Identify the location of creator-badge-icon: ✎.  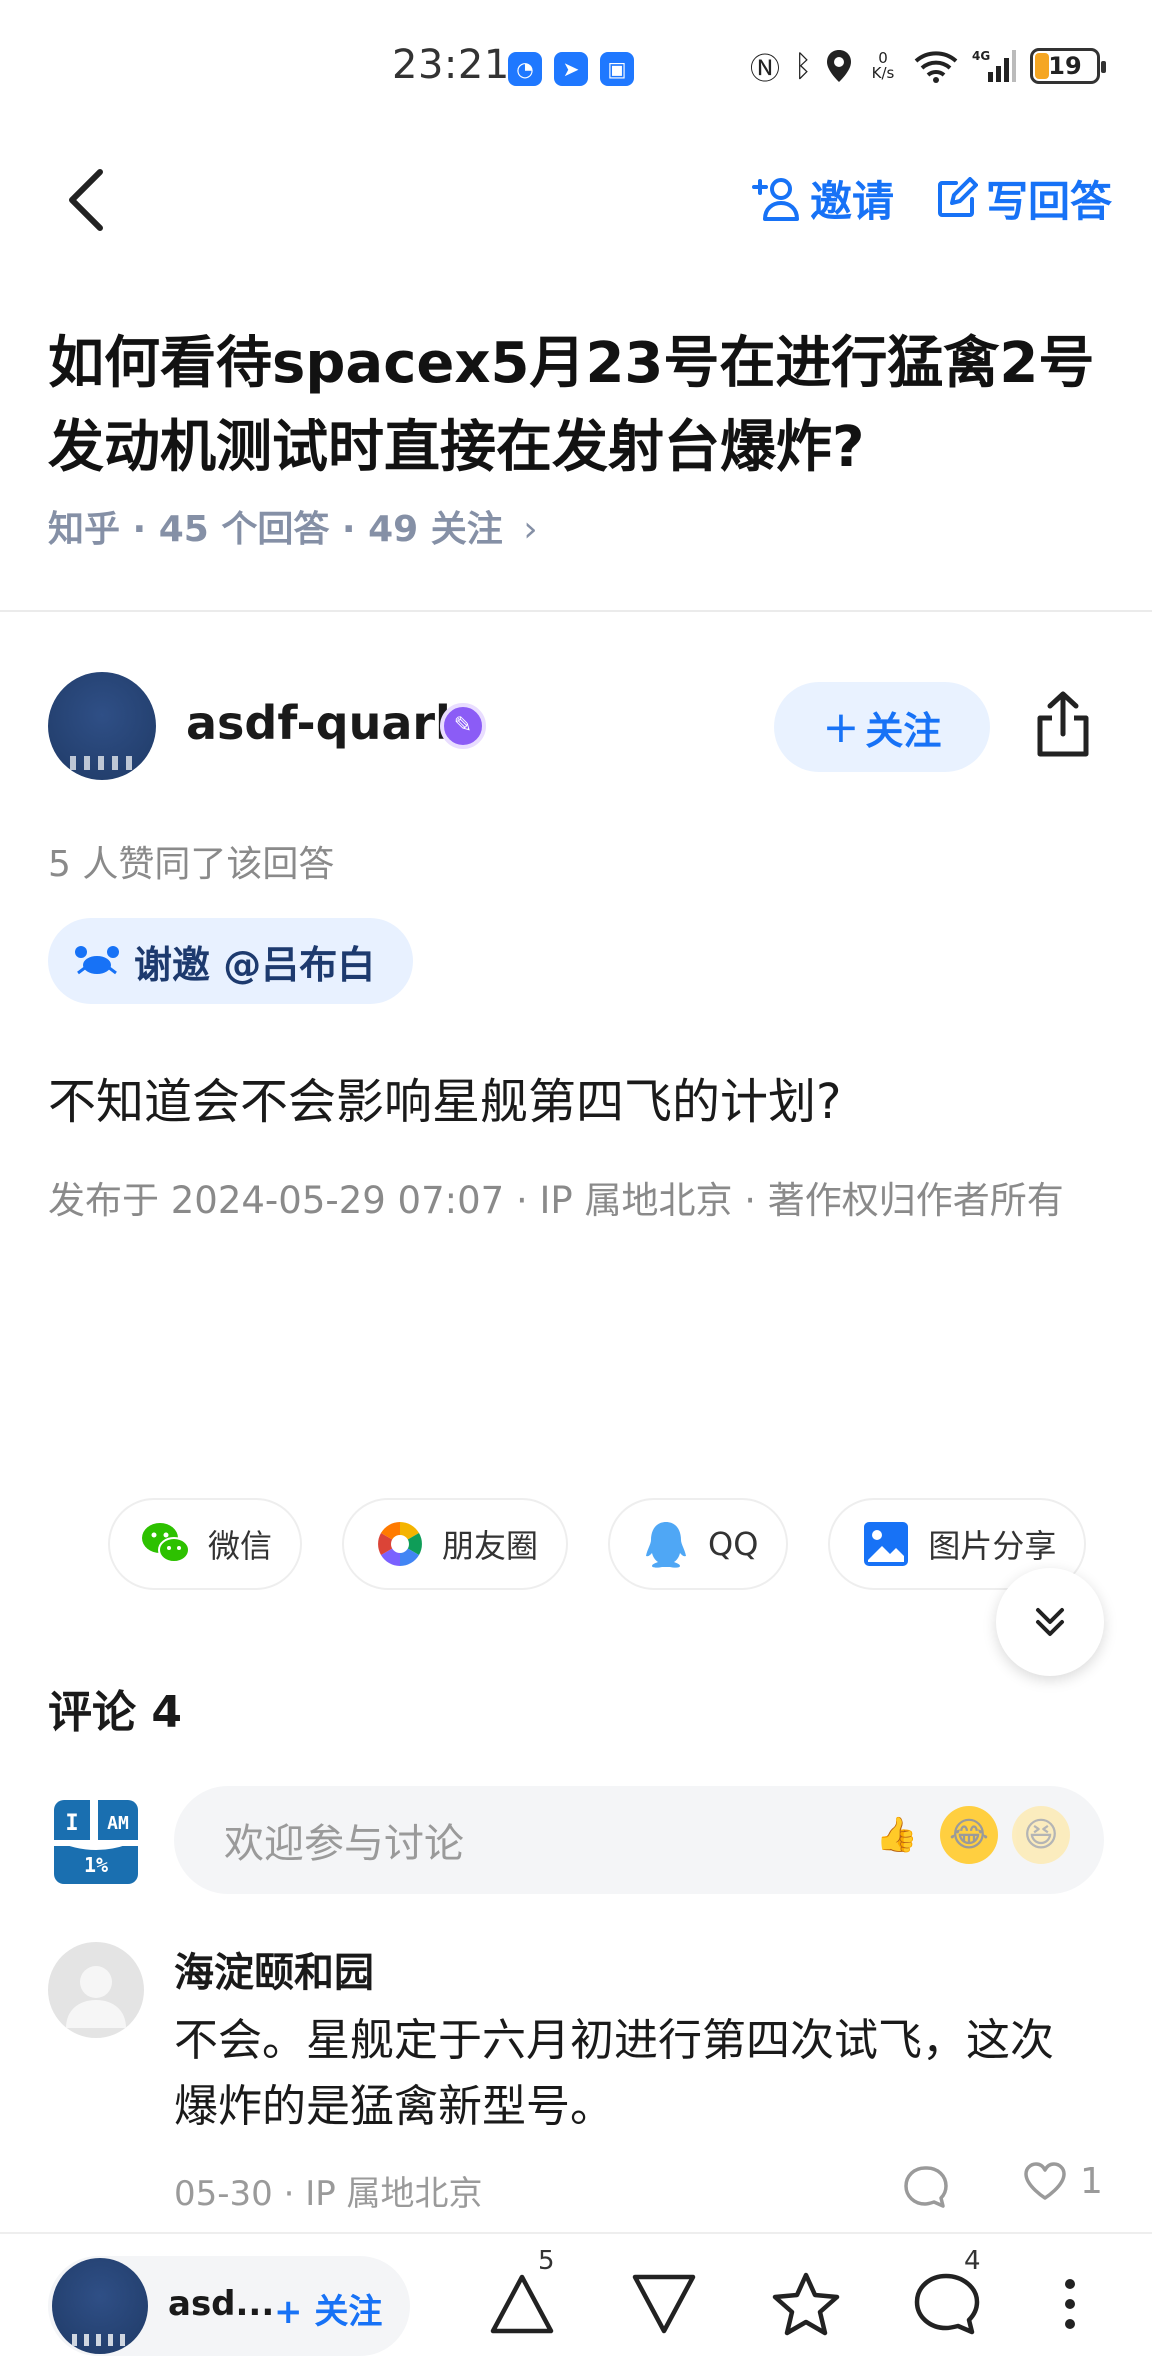
(463, 726).